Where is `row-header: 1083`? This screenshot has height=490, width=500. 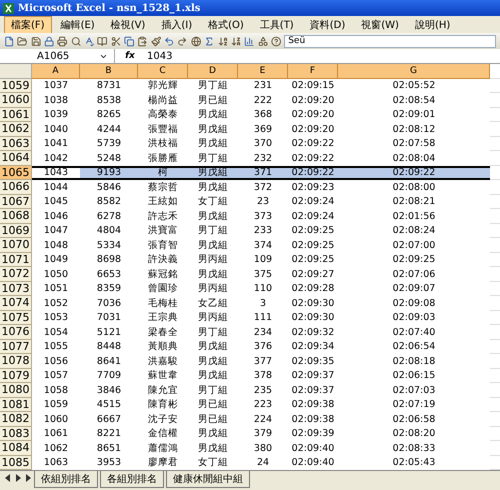 row-header: 1083 is located at coordinates (16, 433).